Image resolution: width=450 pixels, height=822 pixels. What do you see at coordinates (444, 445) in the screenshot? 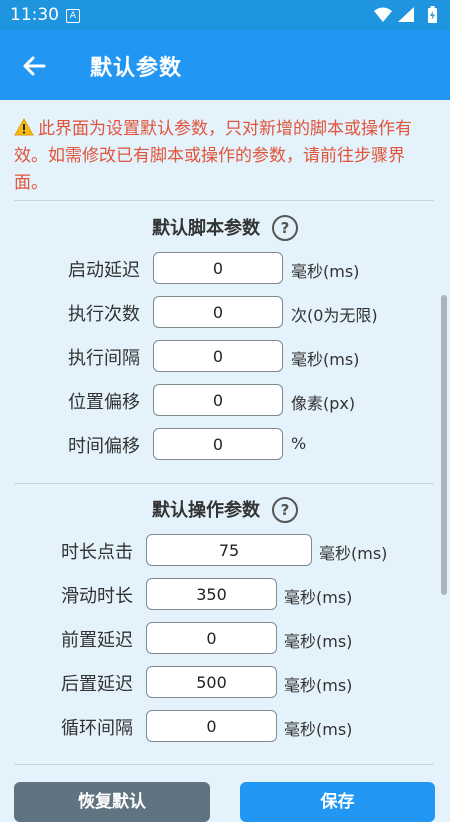
I see `scrollbar` at bounding box center [444, 445].